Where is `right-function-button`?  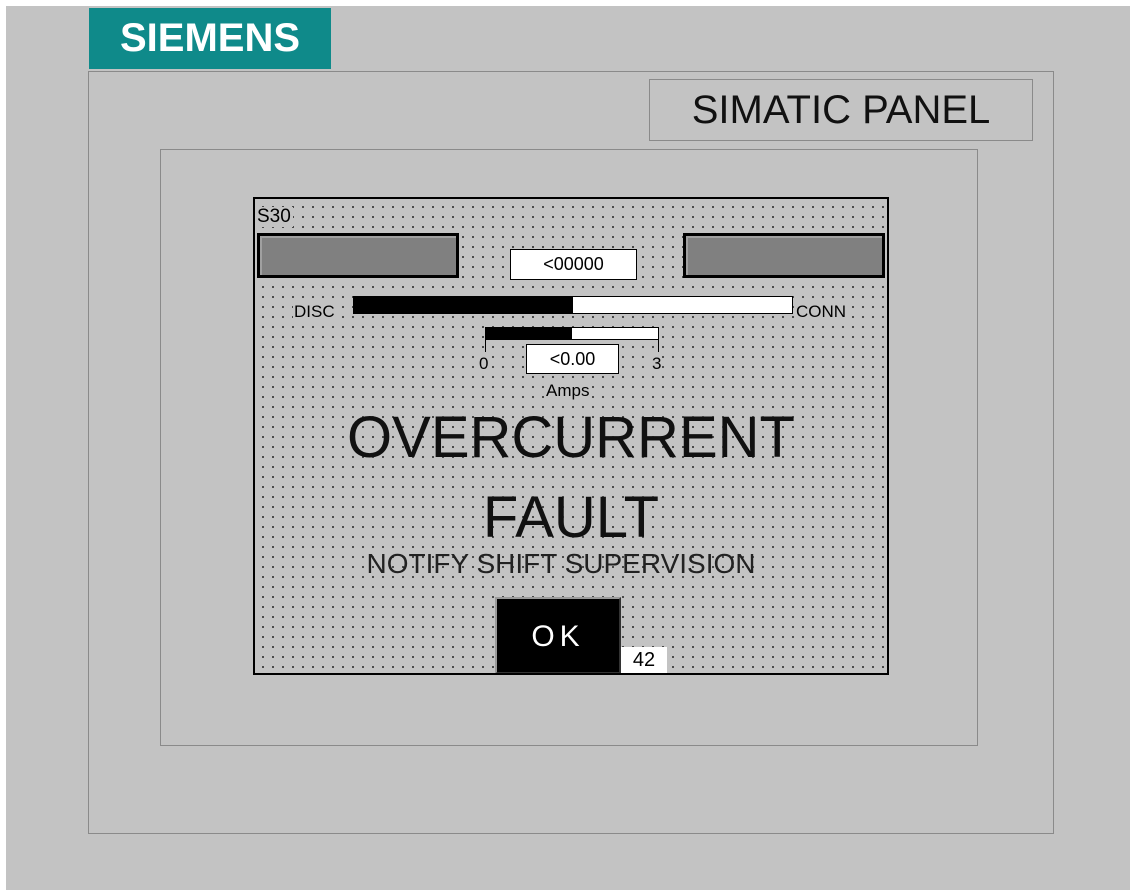 right-function-button is located at coordinates (784, 255).